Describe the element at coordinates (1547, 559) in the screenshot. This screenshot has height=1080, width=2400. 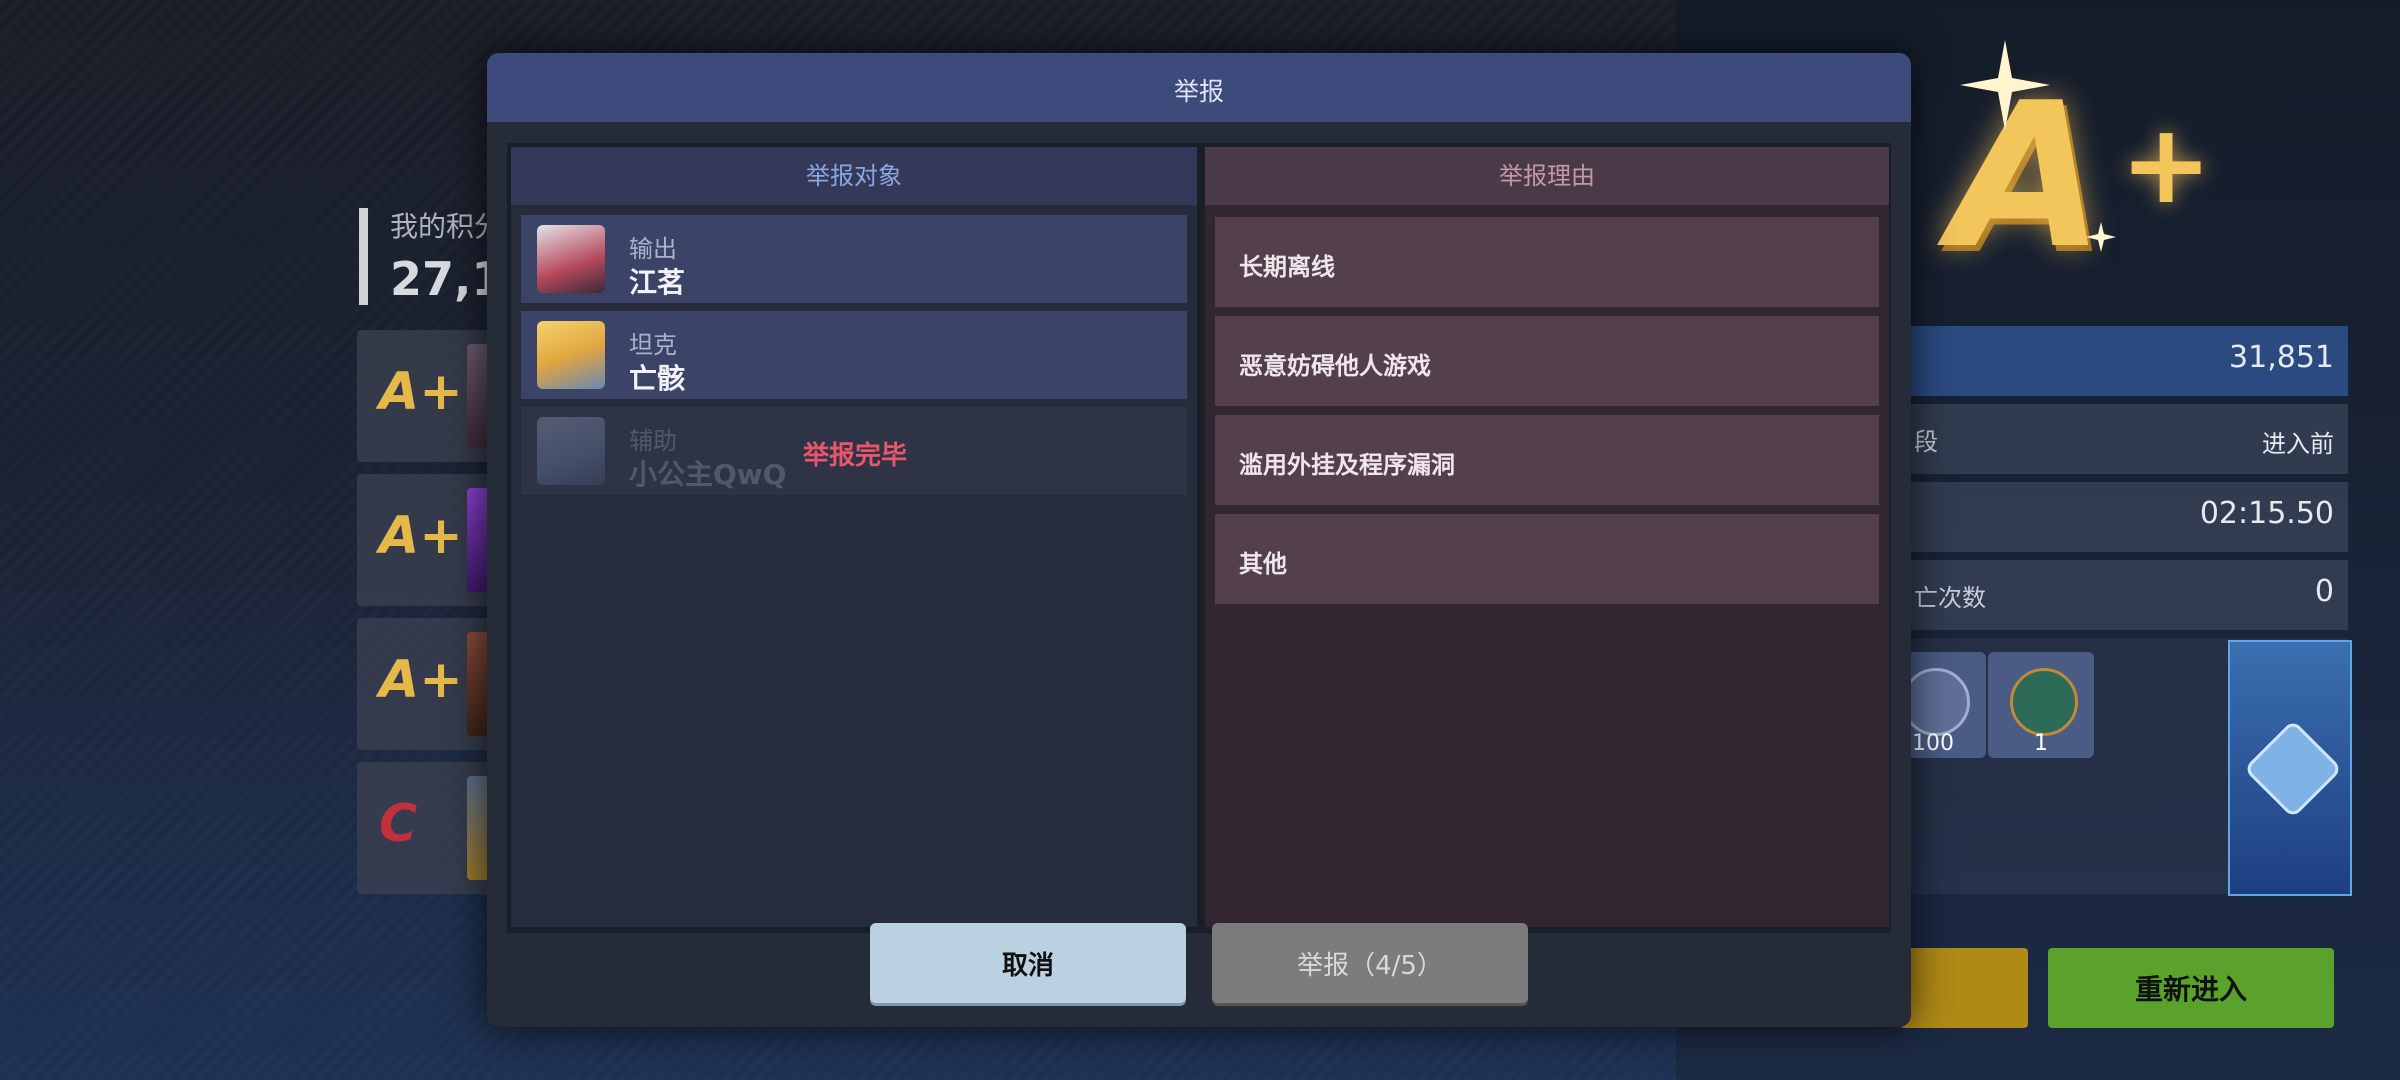
I see `reason-option: 其他` at that location.